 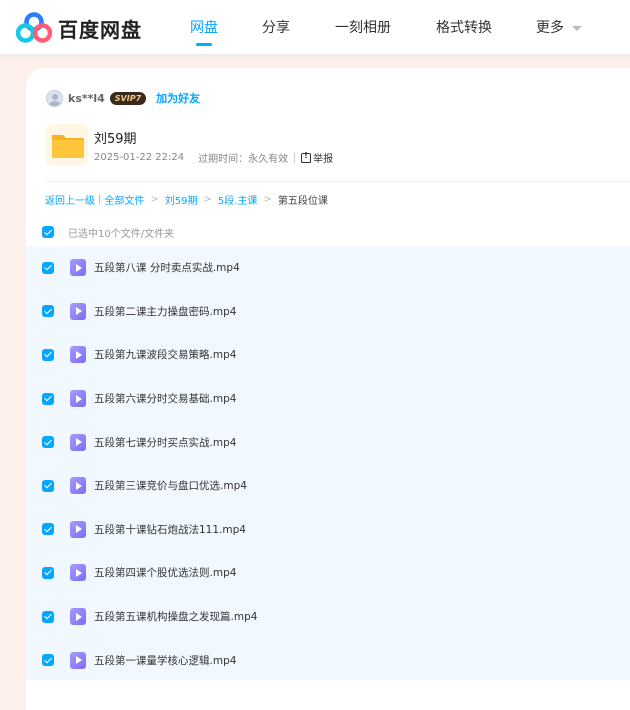 What do you see at coordinates (170, 485) in the screenshot?
I see `file-name: 五段第三课竞价与盘口优选.mp4` at bounding box center [170, 485].